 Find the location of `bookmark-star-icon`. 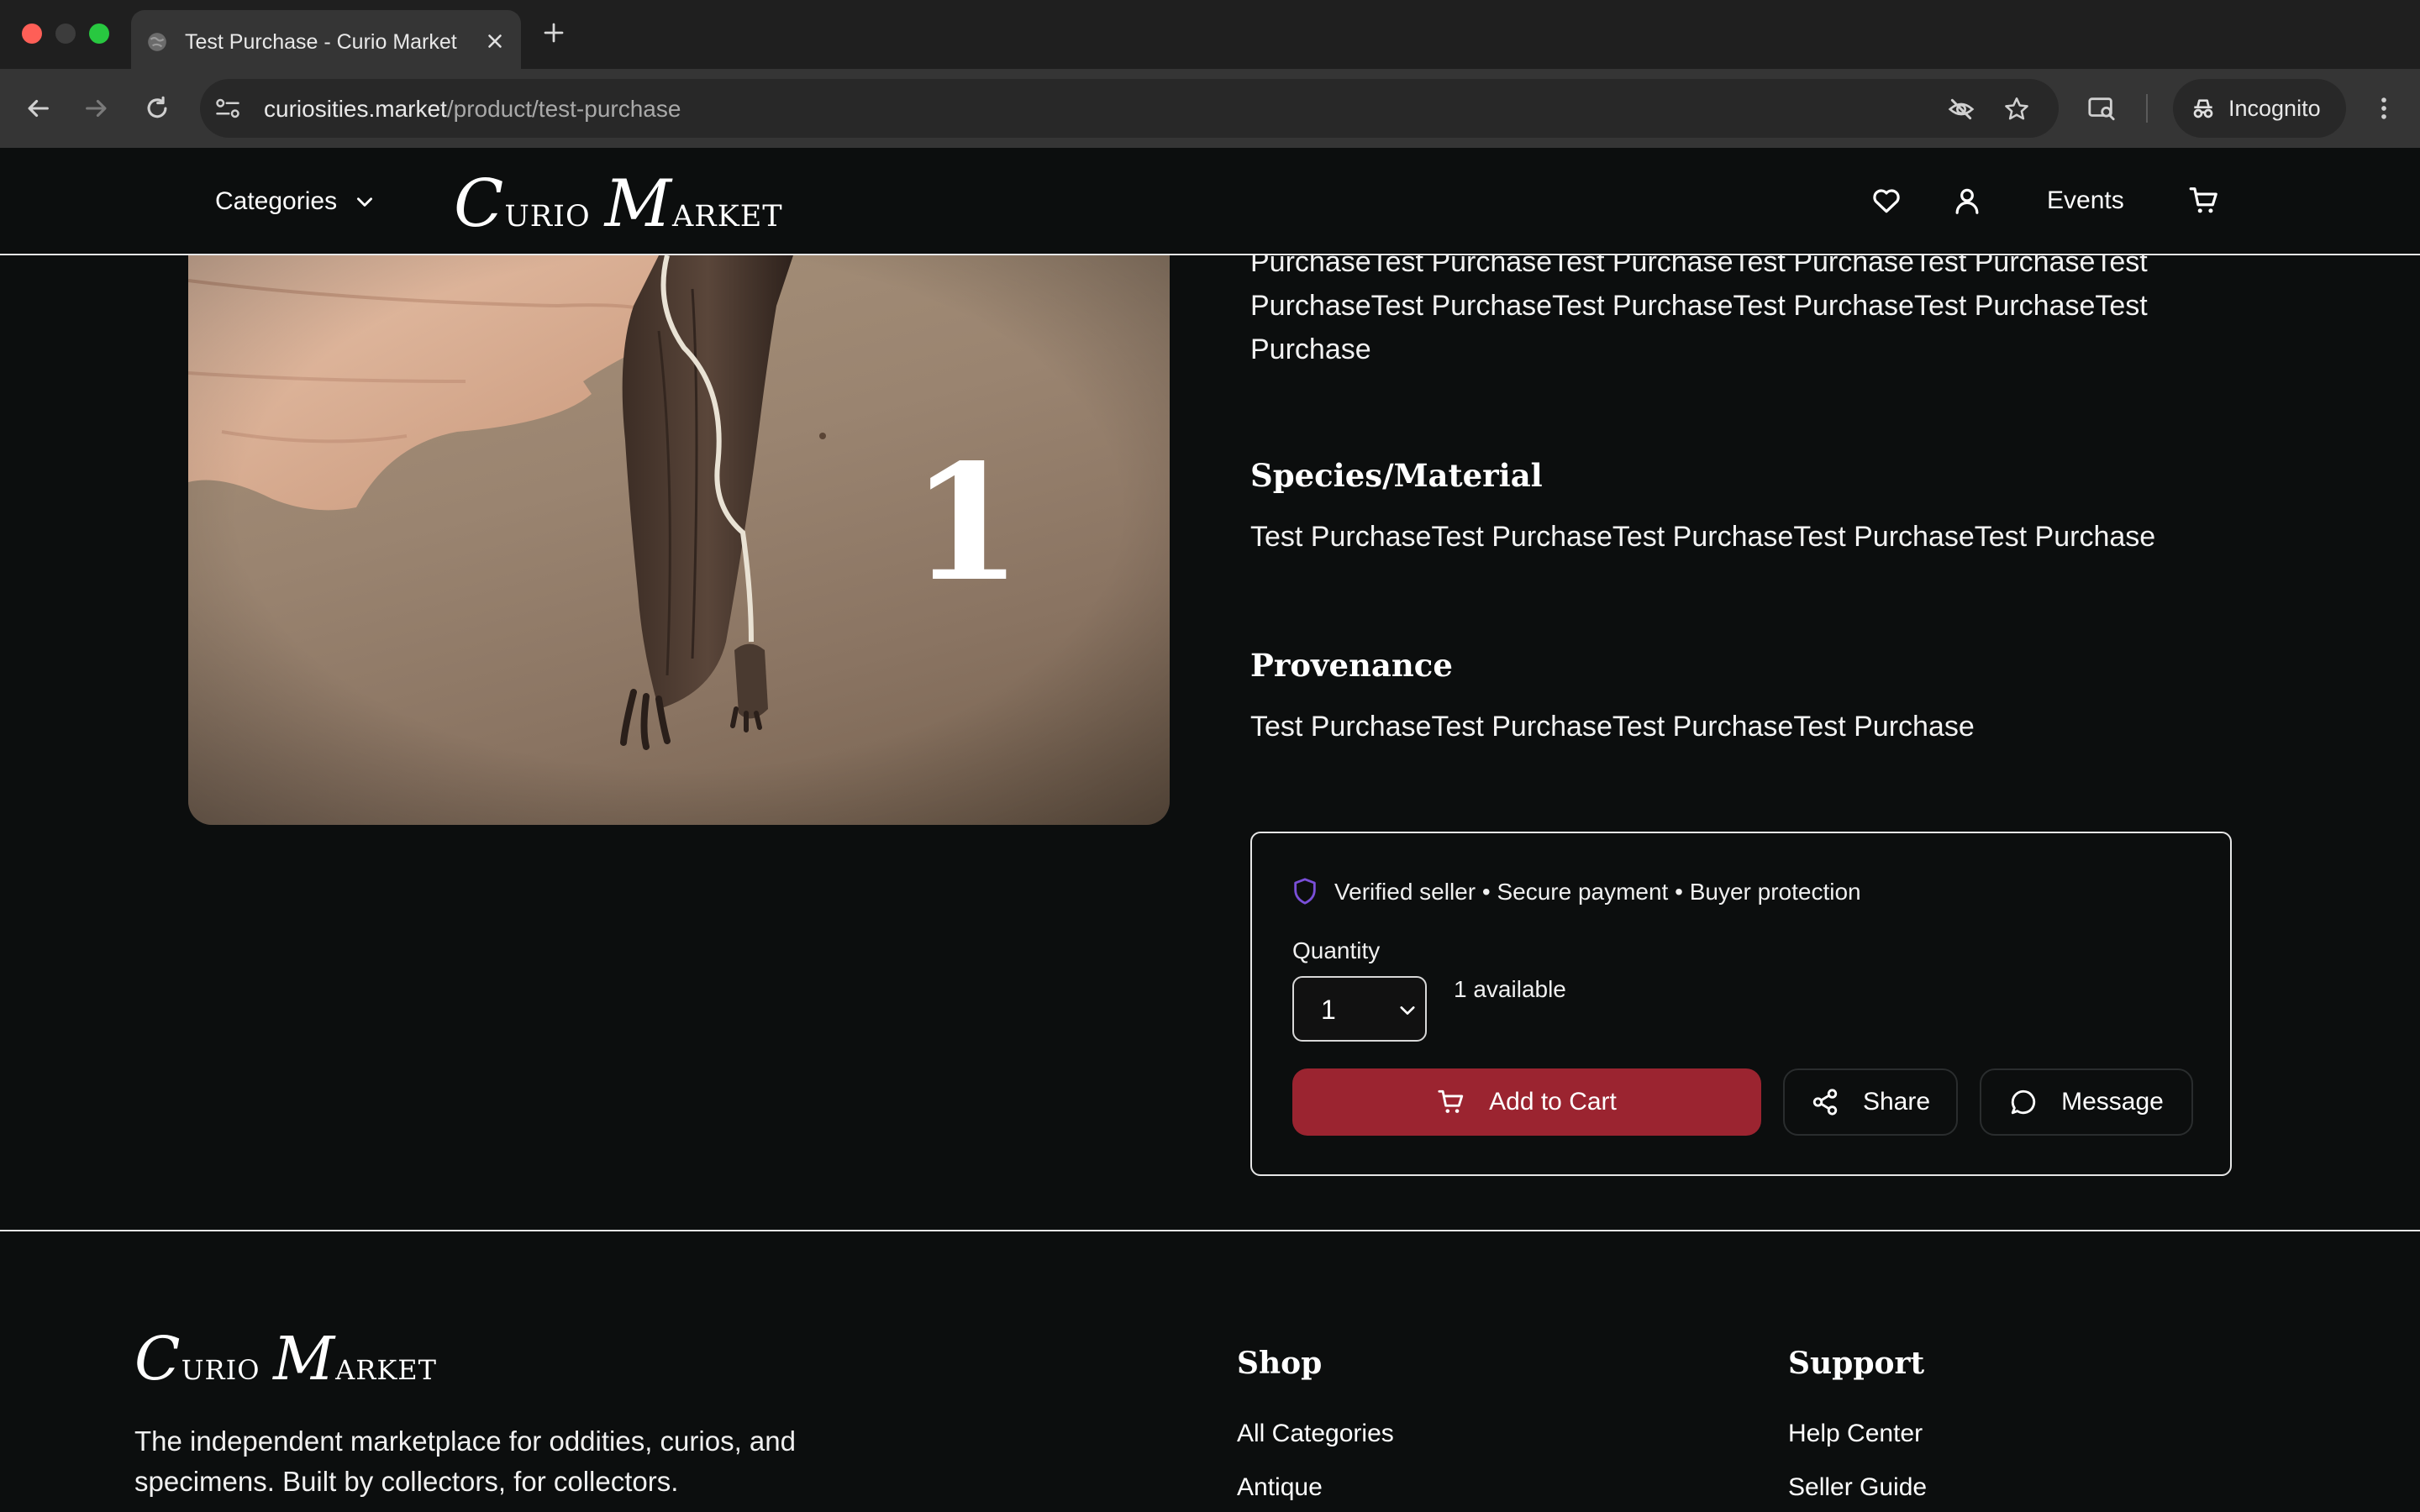

bookmark-star-icon is located at coordinates (2016, 109).